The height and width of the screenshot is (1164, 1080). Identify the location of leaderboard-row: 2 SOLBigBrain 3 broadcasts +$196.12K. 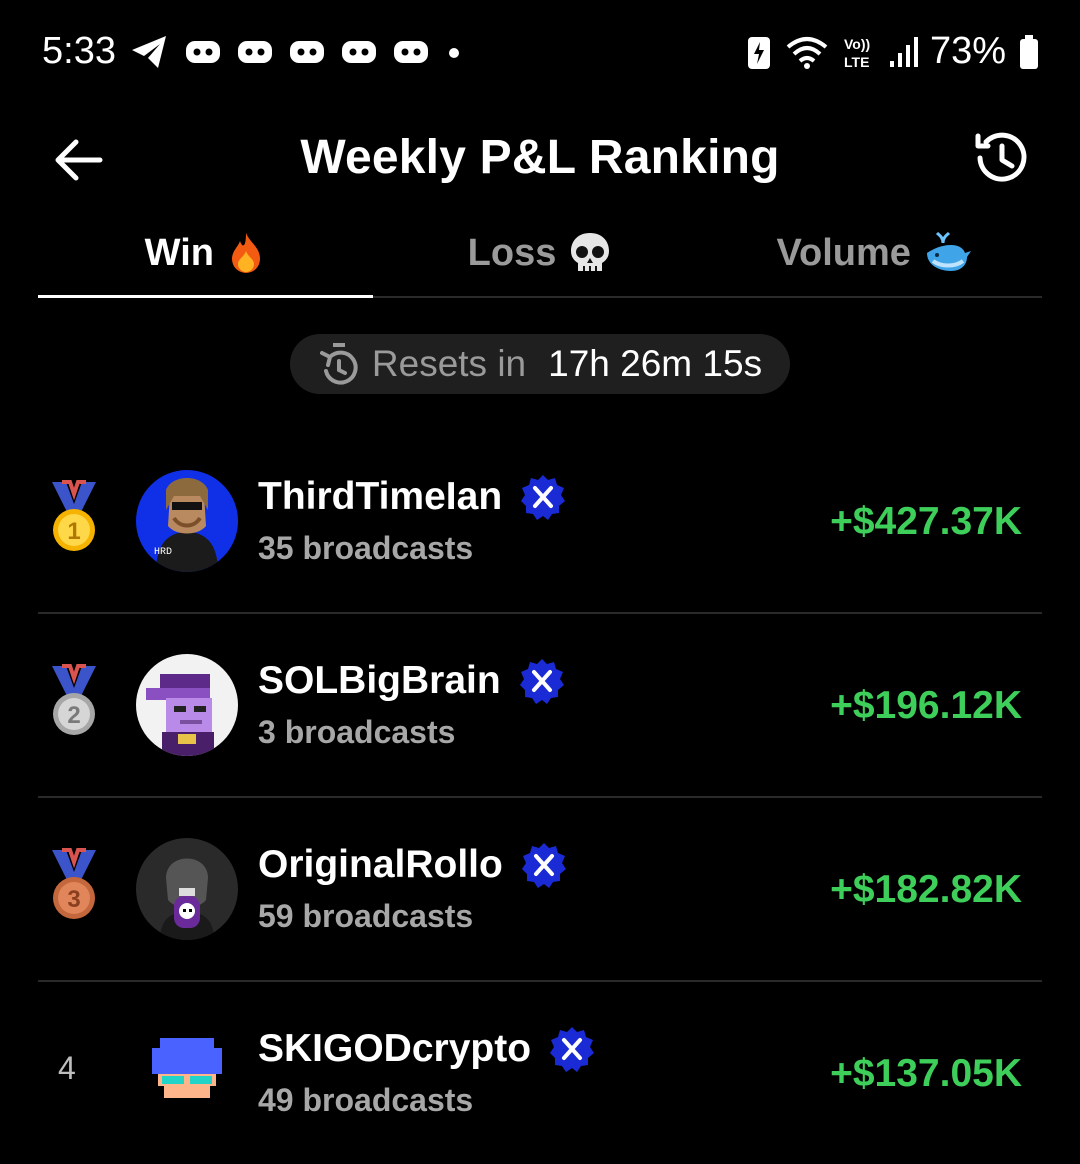
(540, 706).